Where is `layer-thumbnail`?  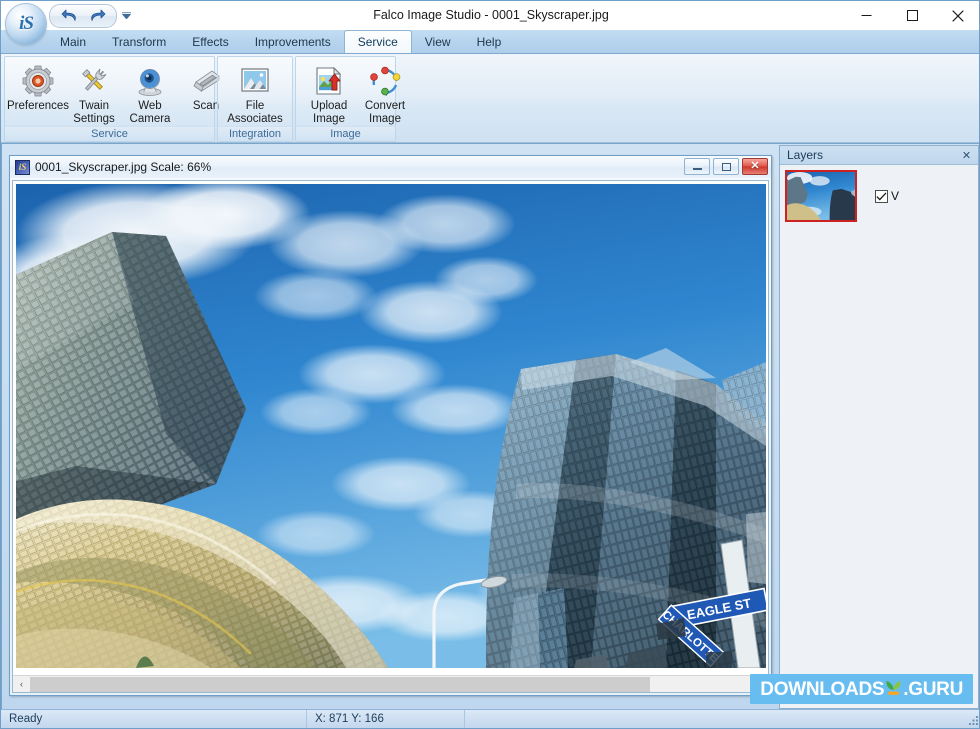 layer-thumbnail is located at coordinates (821, 196).